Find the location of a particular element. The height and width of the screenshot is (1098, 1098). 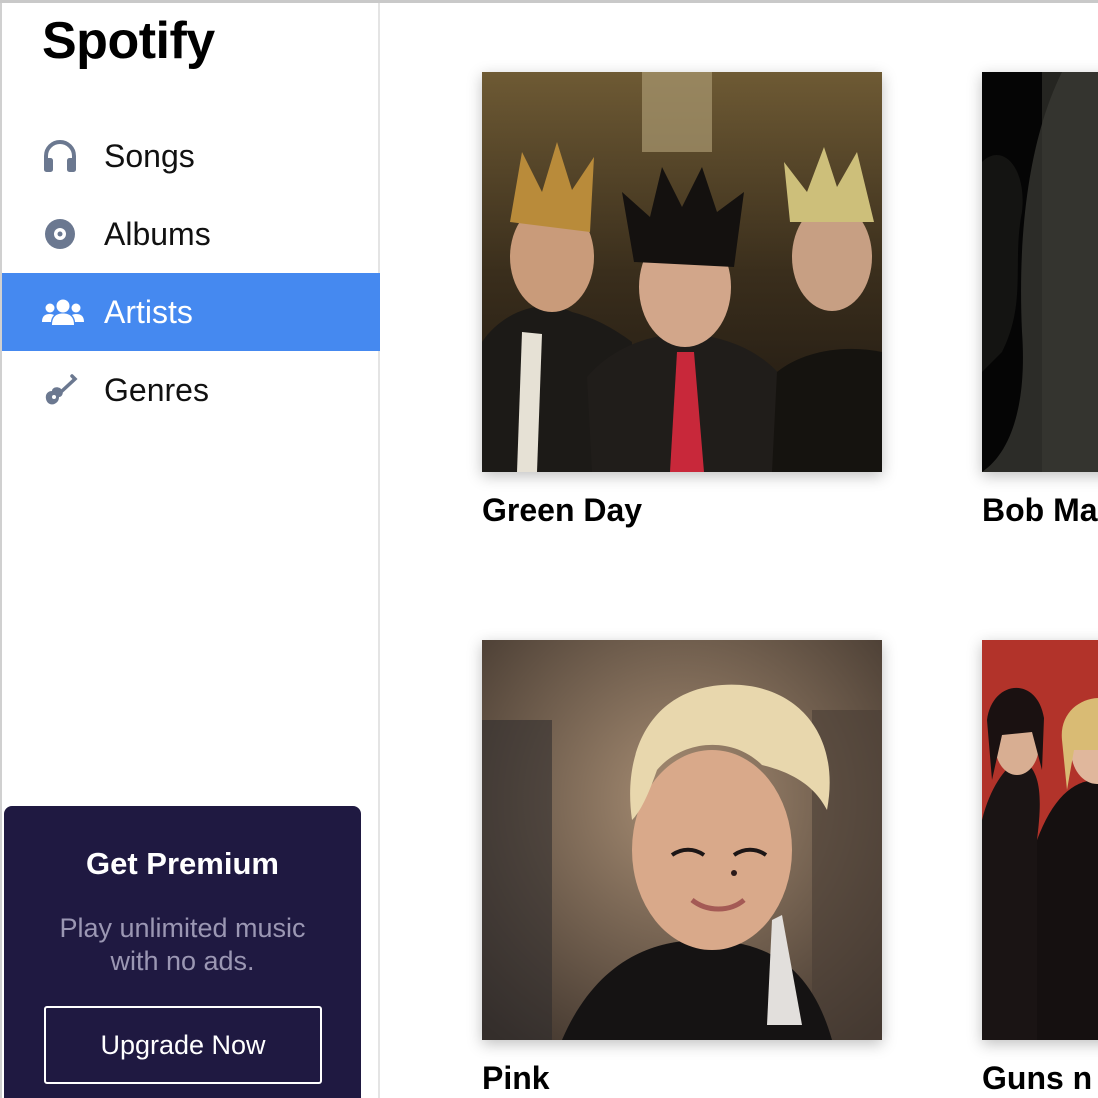

artist-card: Guns n is located at coordinates (1040, 868).